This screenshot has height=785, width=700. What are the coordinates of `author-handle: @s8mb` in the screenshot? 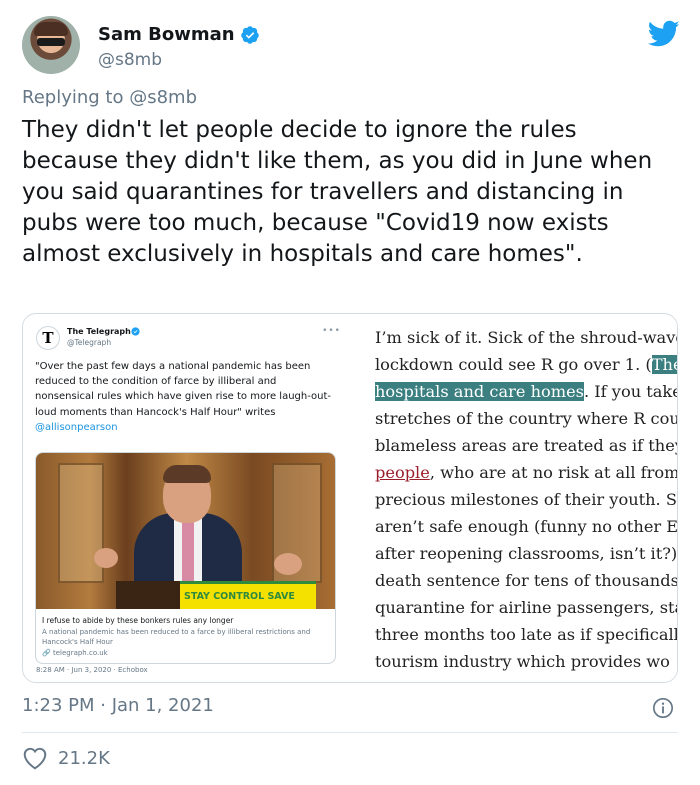 It's located at (130, 60).